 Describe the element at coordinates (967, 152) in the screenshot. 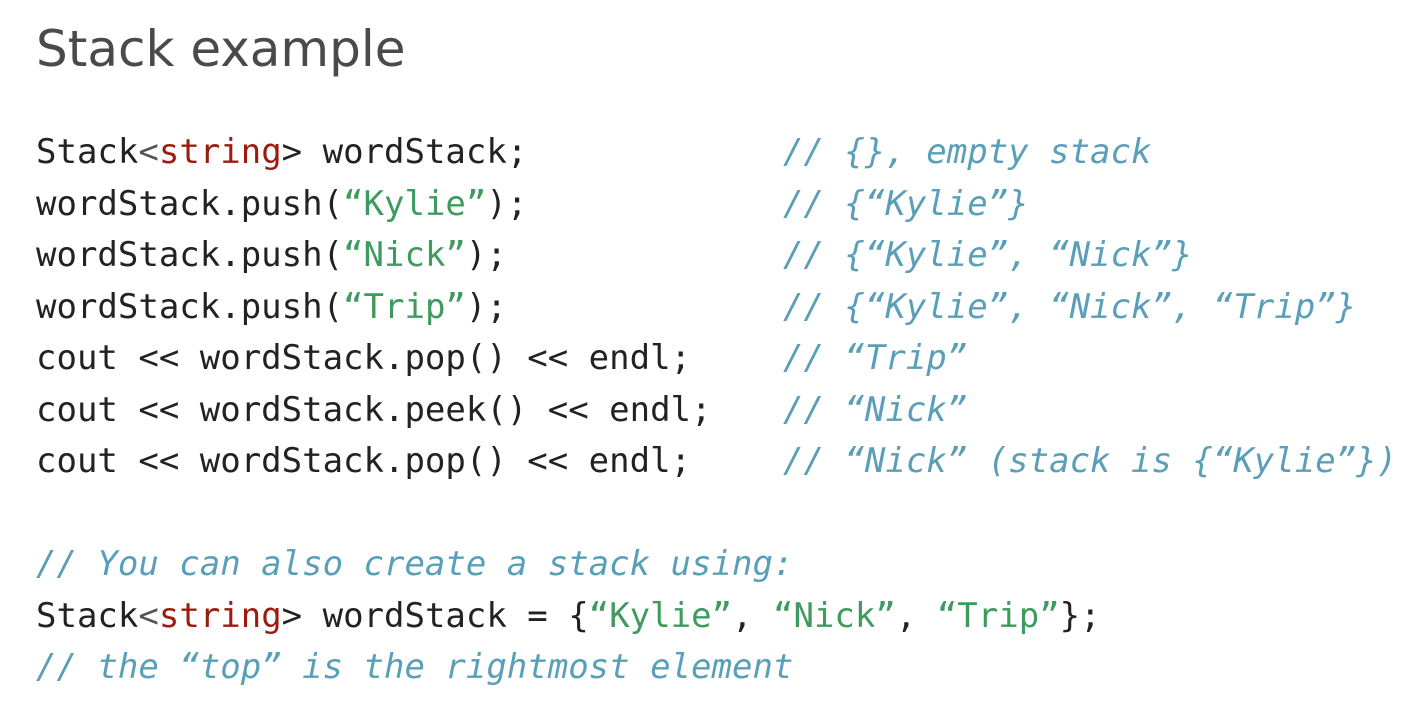

I see `code-comment: // {}, empty stack` at that location.